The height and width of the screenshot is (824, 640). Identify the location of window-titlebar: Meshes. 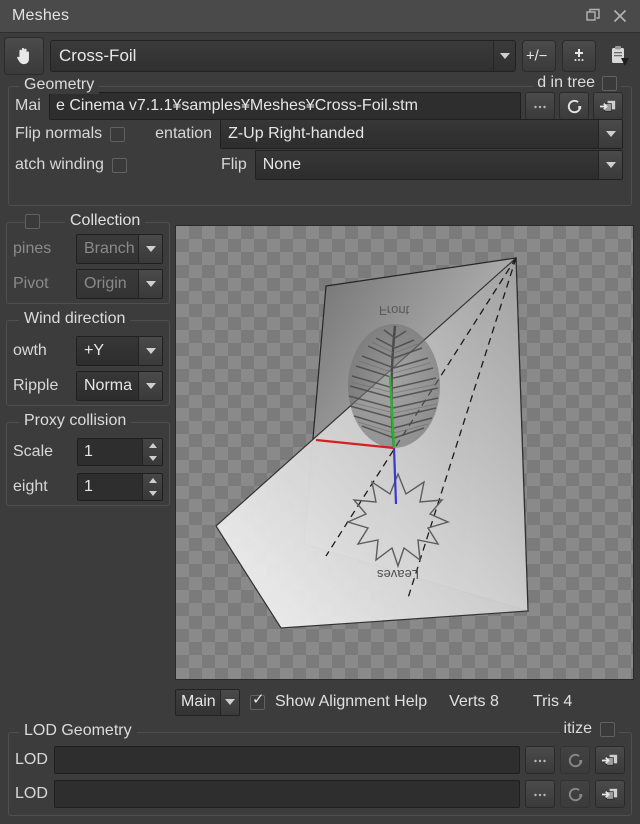
(320, 16).